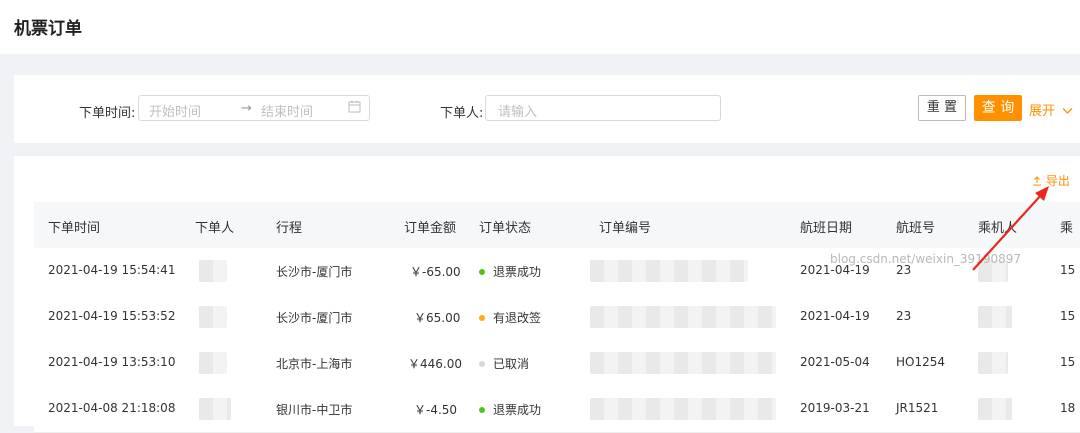 The image size is (1080, 433). What do you see at coordinates (835, 362) in the screenshot?
I see `cell-flight-date: 2021-05-04` at bounding box center [835, 362].